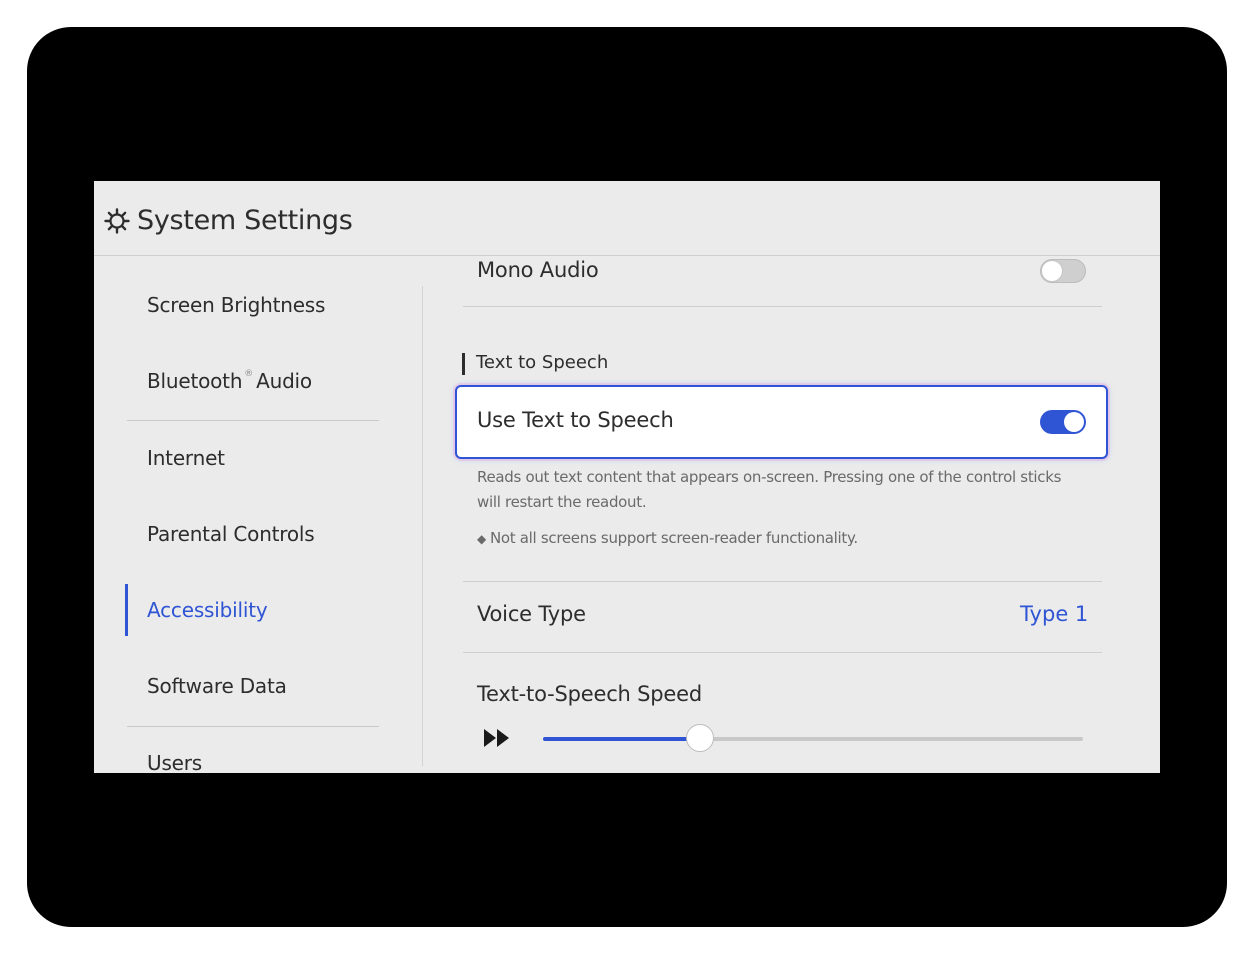  I want to click on sidebar-item-parental-controls: Parental Controls, so click(231, 534).